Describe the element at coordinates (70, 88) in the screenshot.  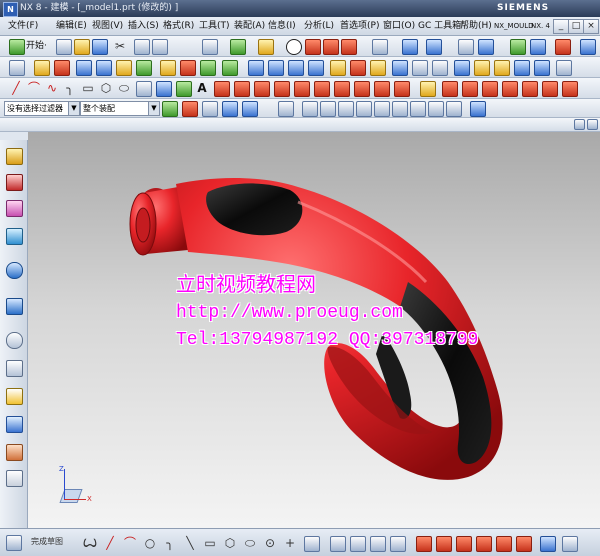
I see `fillet-curve-icon: ╮` at that location.